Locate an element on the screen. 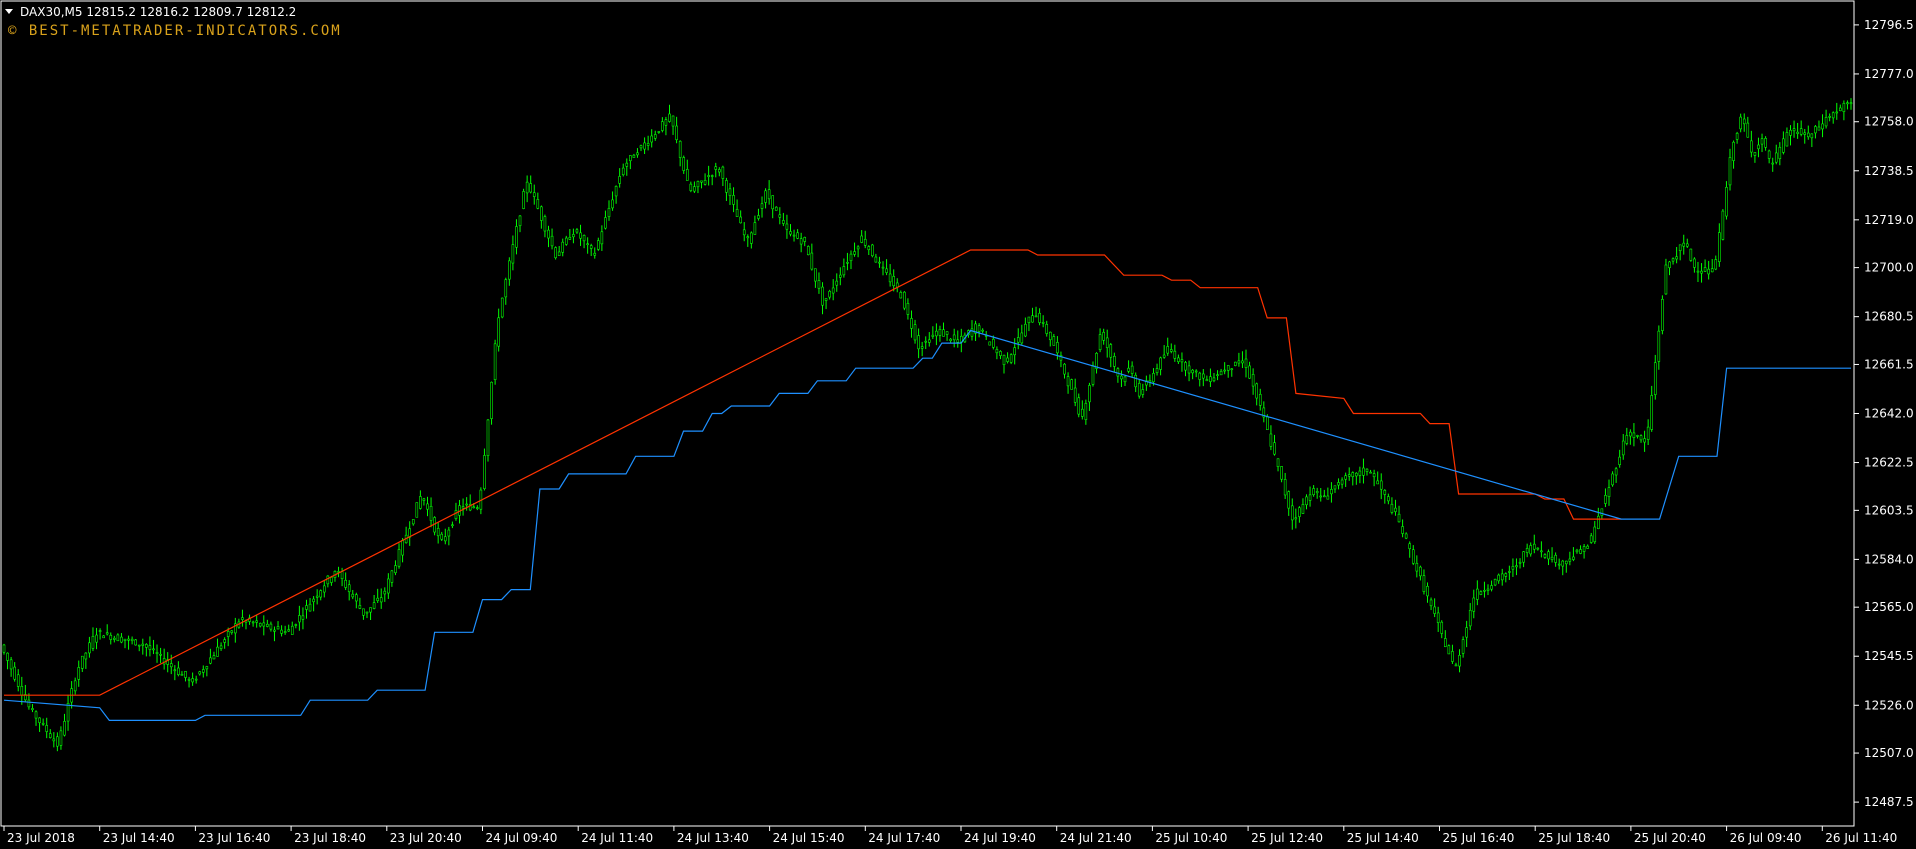  y-tick-label: 12545.5 is located at coordinates (1889, 656).